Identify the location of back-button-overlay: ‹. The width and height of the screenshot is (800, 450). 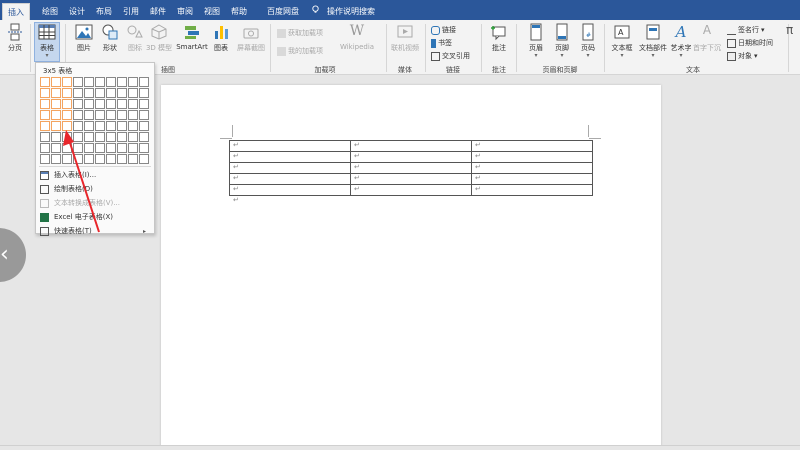
(13, 255).